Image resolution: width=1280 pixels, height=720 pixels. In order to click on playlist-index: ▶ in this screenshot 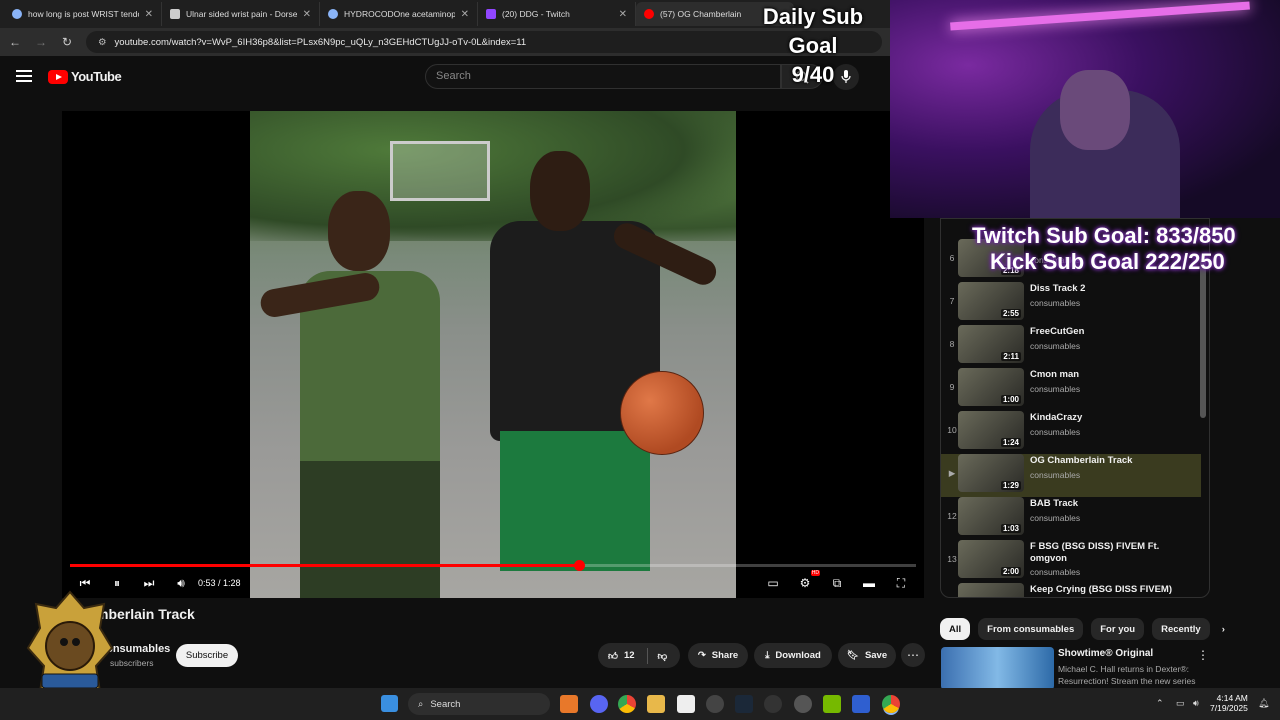, I will do `click(952, 473)`.